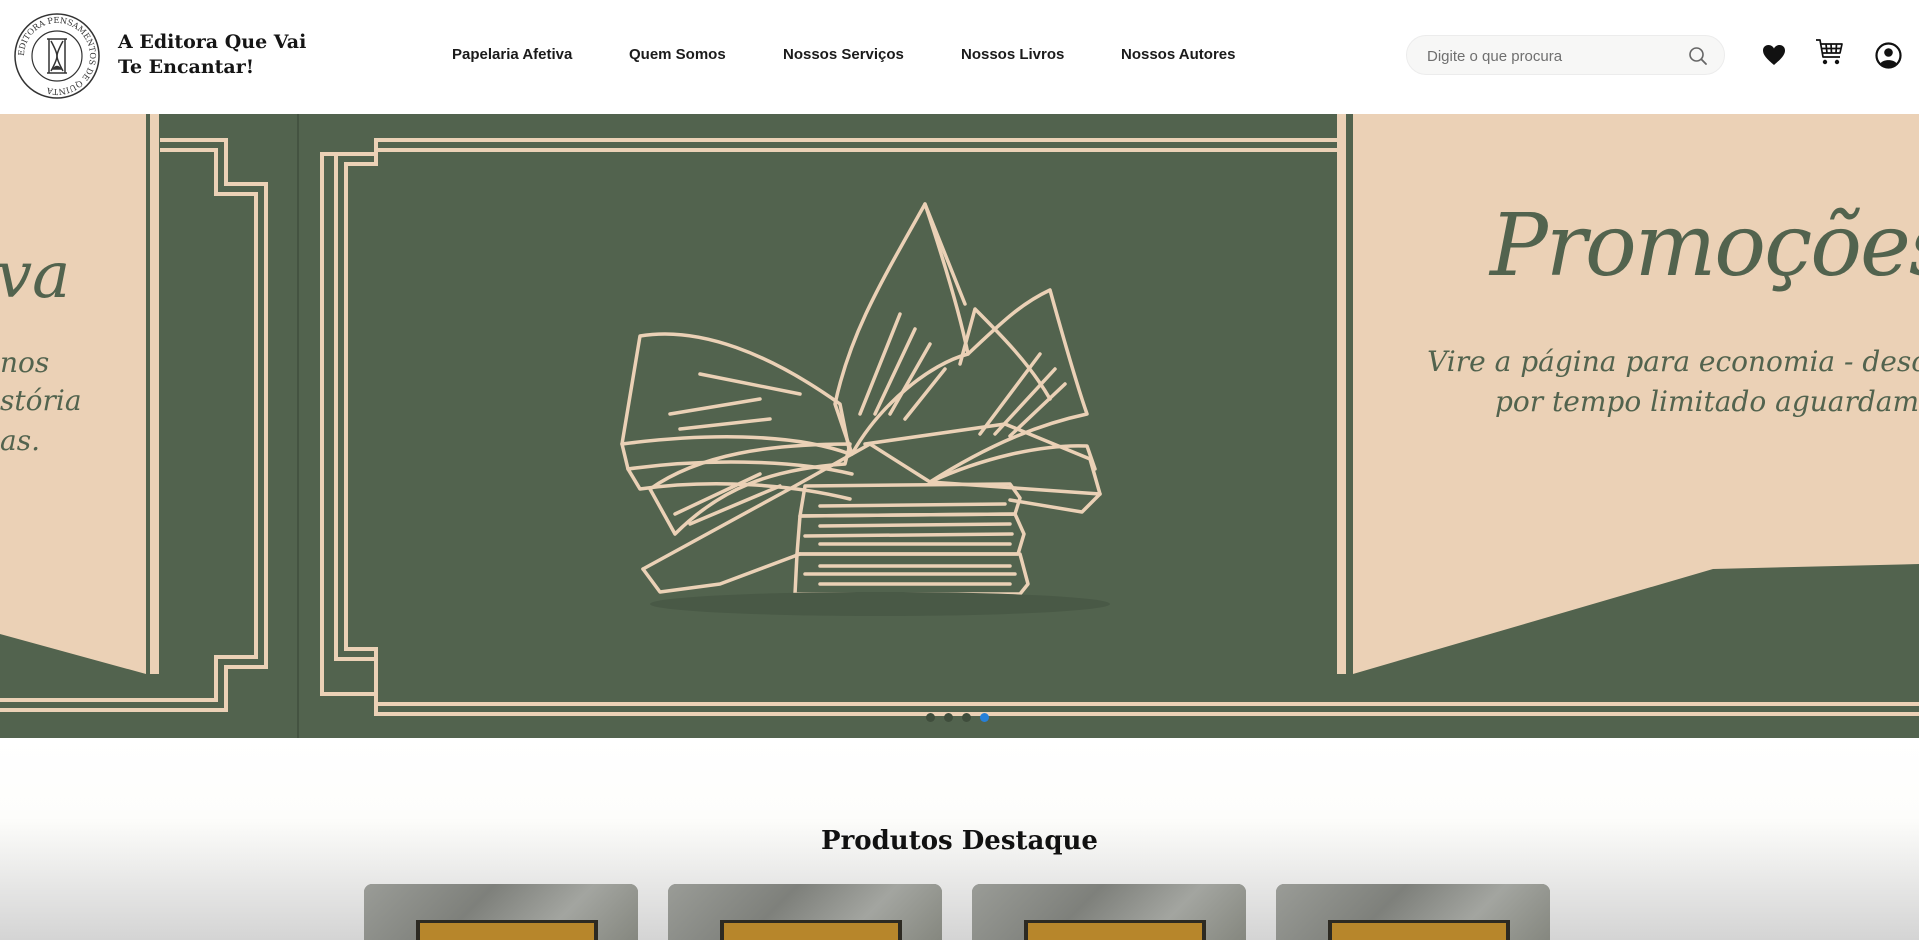 The width and height of the screenshot is (1919, 940). What do you see at coordinates (861, 399) in the screenshot?
I see `books-illustration` at bounding box center [861, 399].